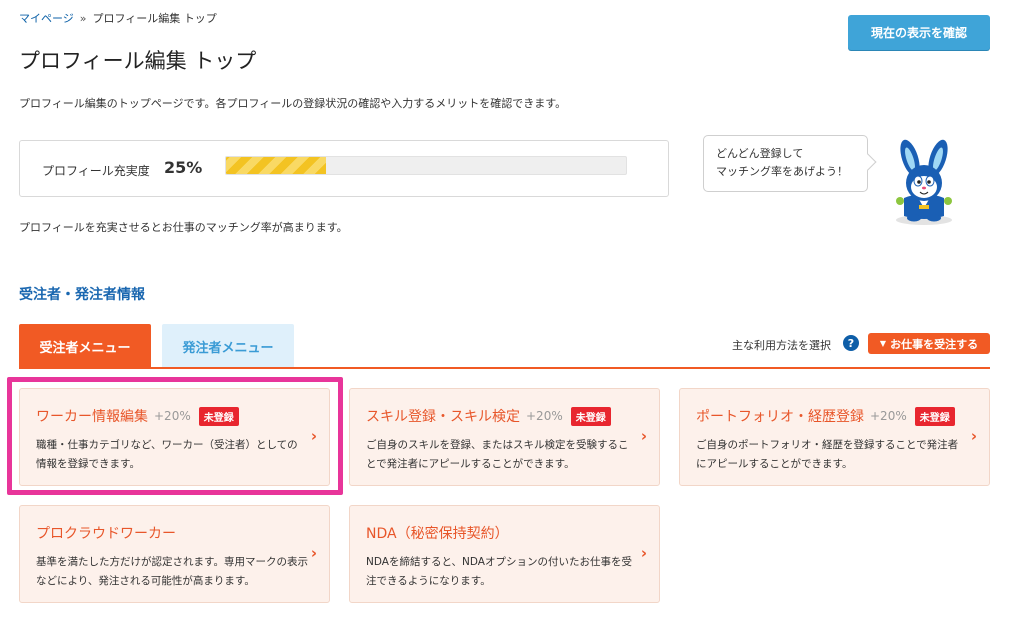  Describe the element at coordinates (276, 165) in the screenshot. I see `profile-progress-fill` at that location.